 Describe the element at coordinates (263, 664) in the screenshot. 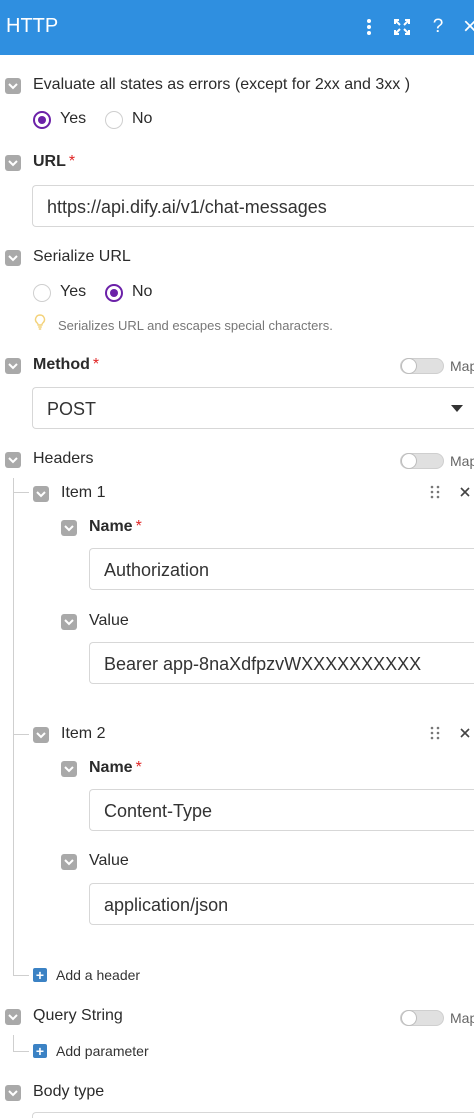

I see `item-1-value-value: Bearer app-8naXdfpzvWXXXXXXXXXX` at that location.